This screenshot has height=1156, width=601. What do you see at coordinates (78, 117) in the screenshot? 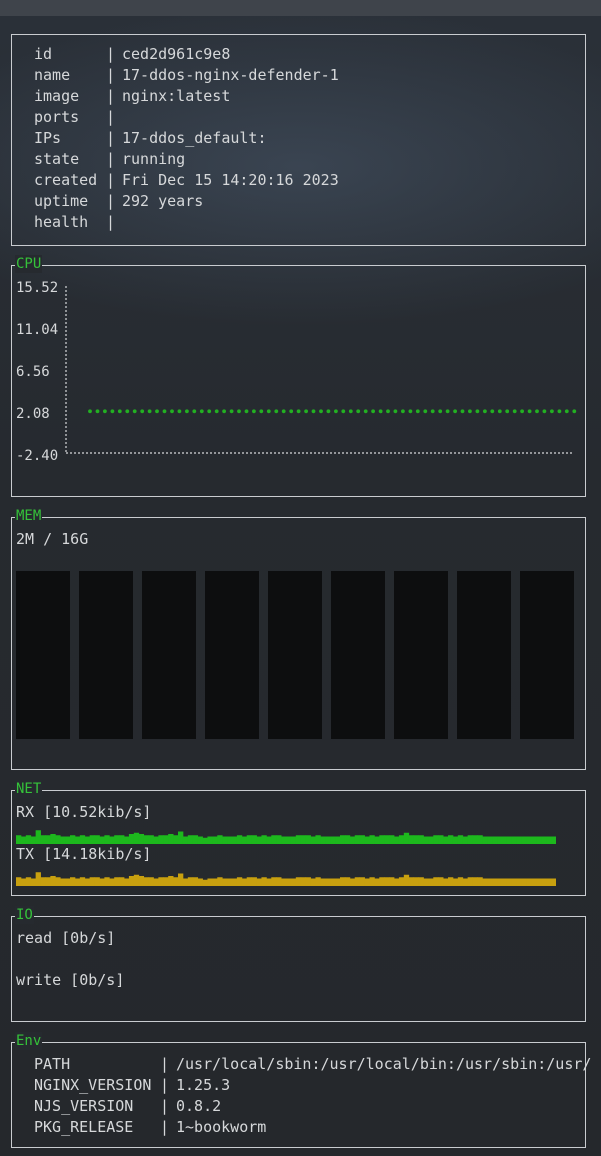
I see `info-row-ports: ports |` at bounding box center [78, 117].